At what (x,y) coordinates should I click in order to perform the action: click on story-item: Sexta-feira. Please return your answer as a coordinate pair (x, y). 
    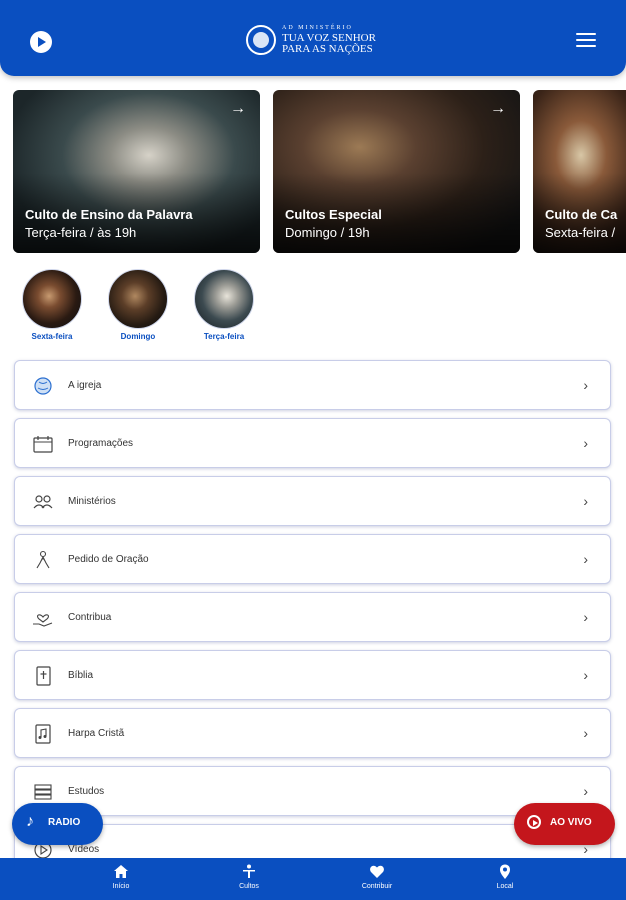
    Looking at the image, I should click on (52, 305).